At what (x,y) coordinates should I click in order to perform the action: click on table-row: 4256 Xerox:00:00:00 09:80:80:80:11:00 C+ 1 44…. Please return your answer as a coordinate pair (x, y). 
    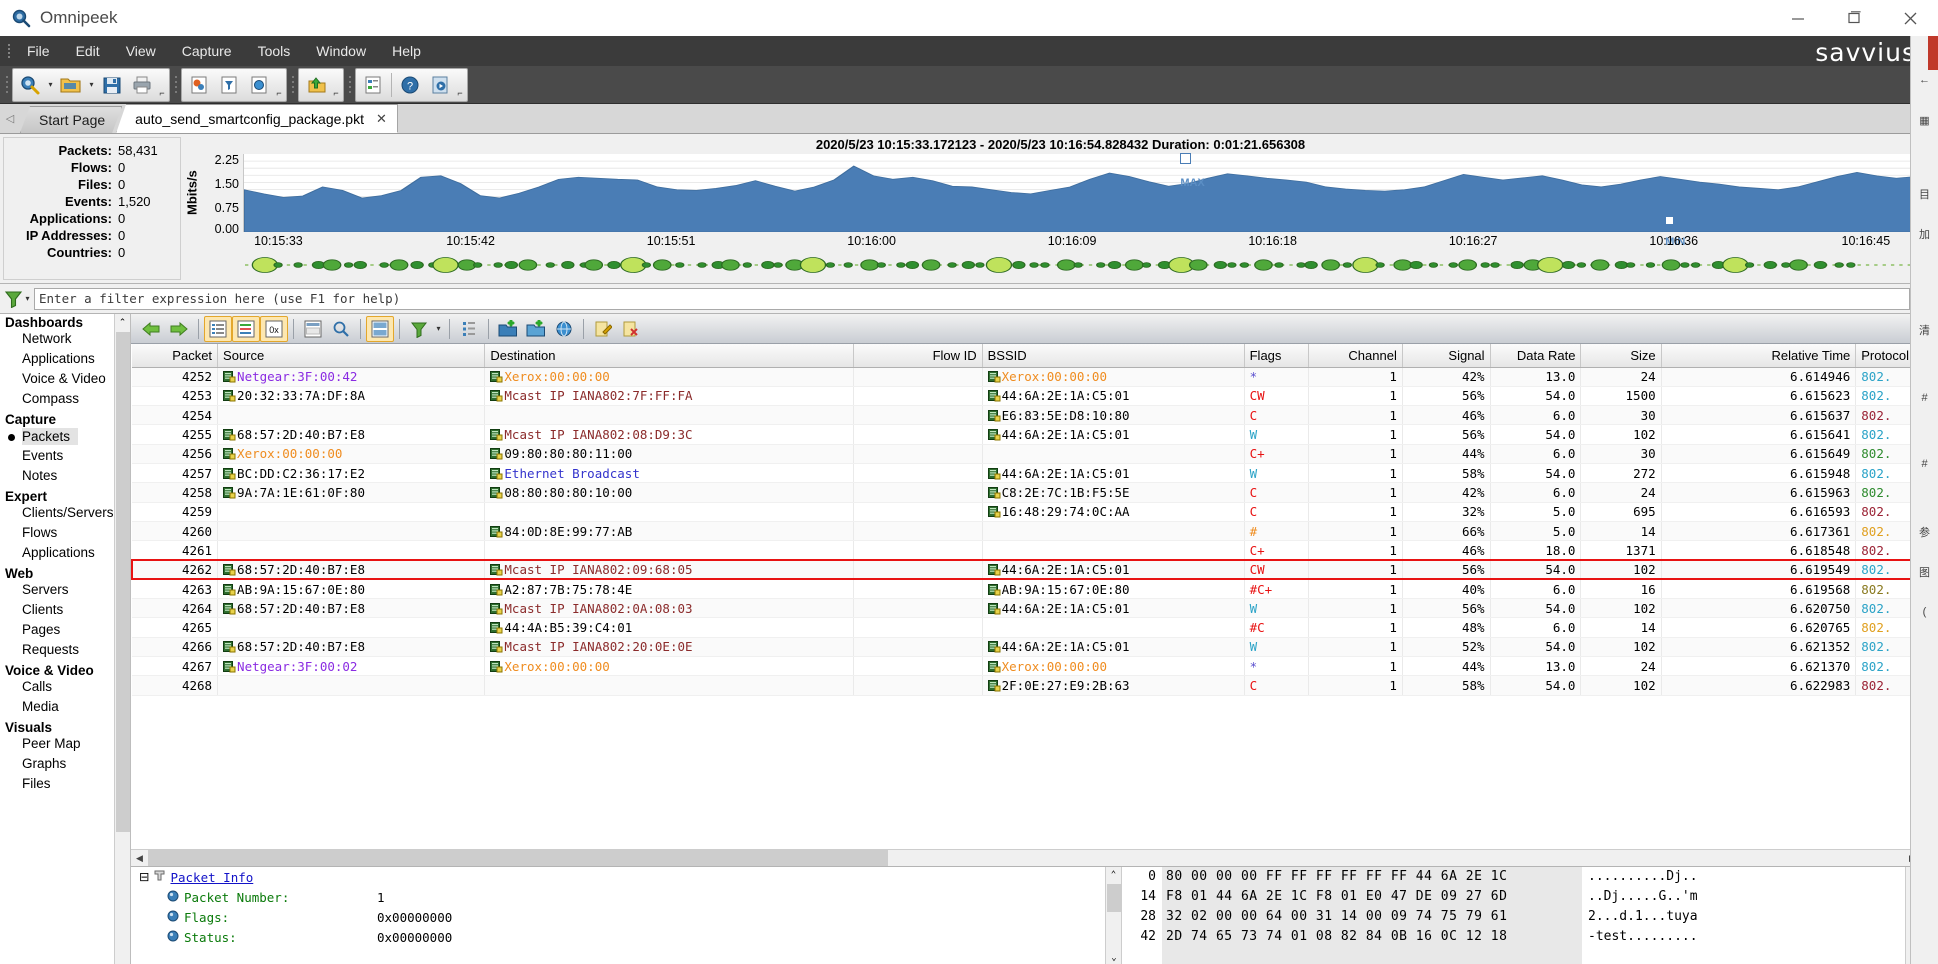
    Looking at the image, I should click on (1026, 454).